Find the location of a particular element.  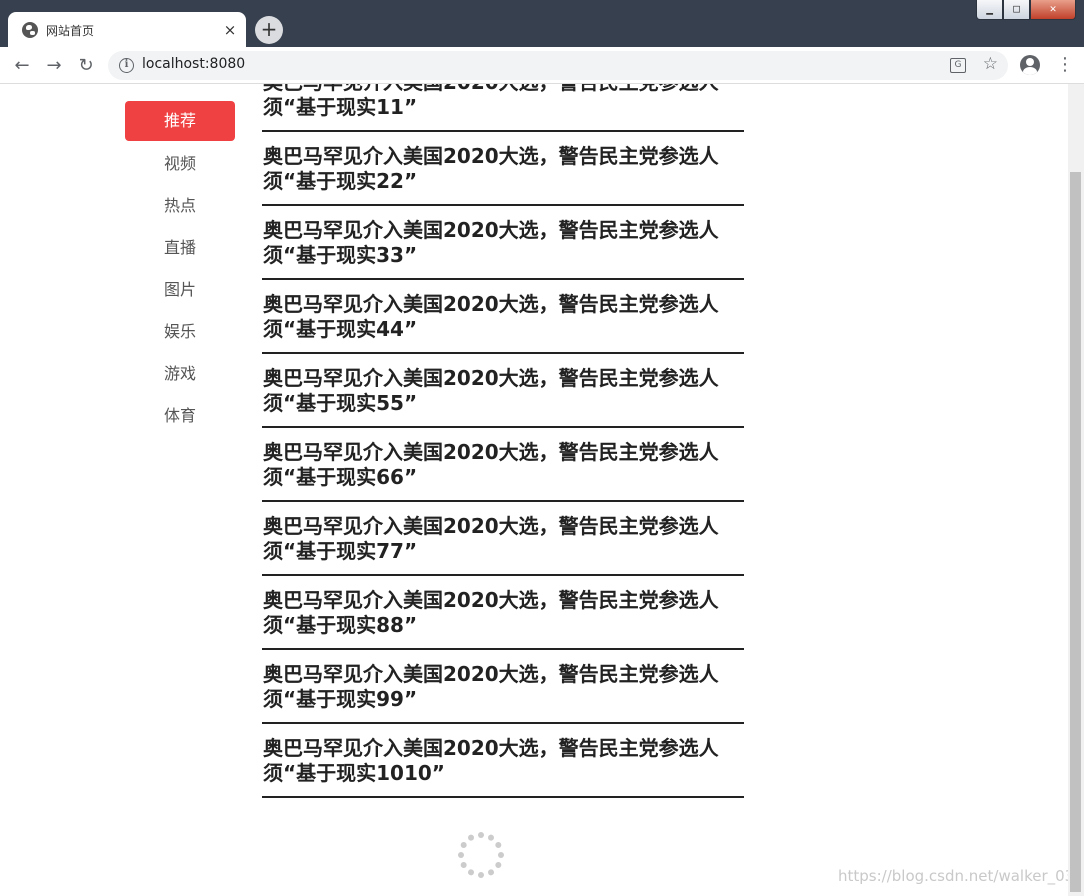

nav-item-pictures: 图片 is located at coordinates (180, 290).